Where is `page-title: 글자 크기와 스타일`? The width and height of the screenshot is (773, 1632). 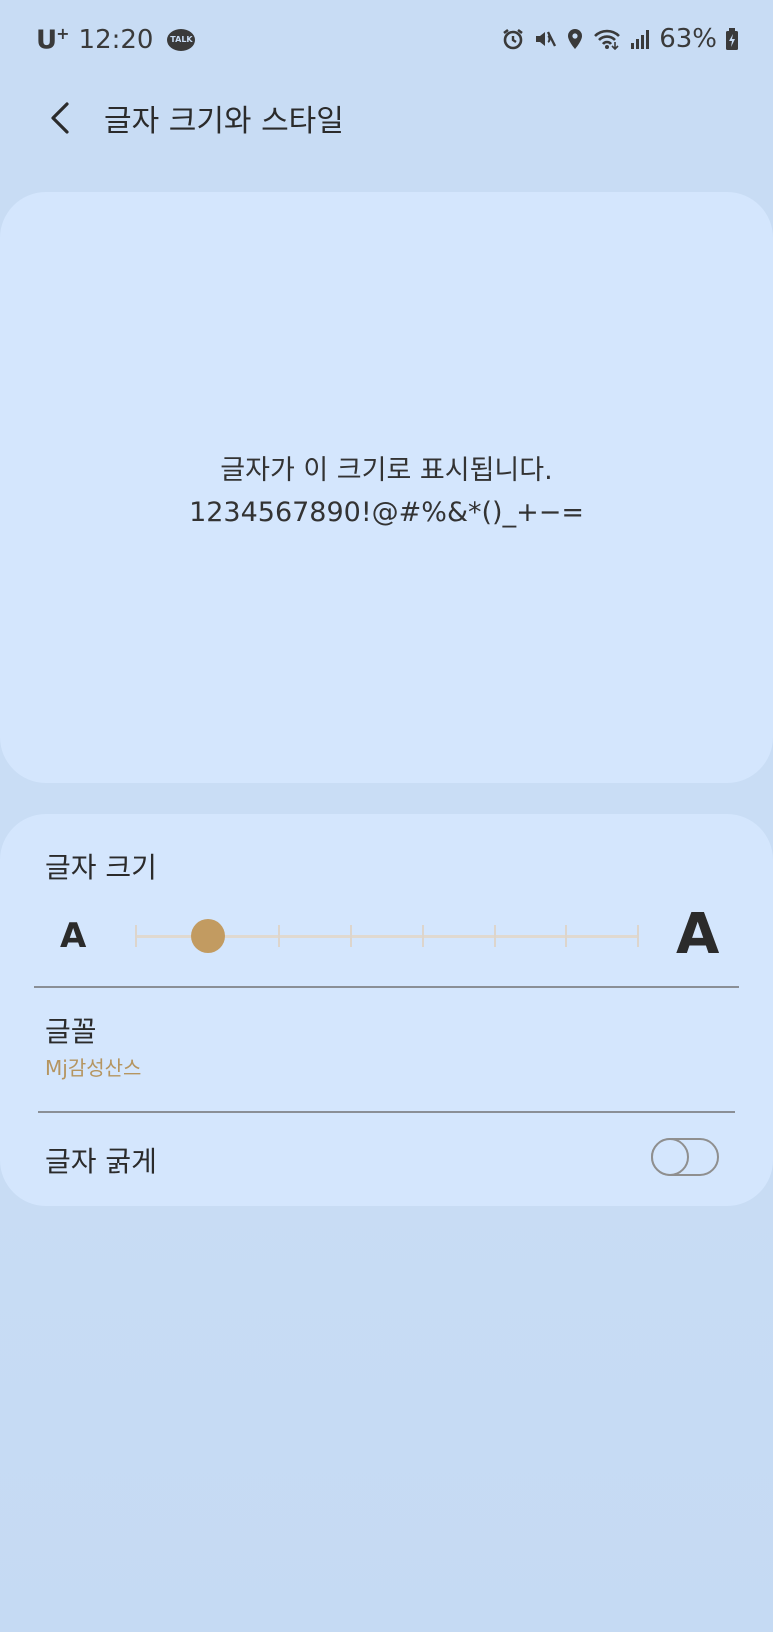 page-title: 글자 크기와 스타일 is located at coordinates (224, 121).